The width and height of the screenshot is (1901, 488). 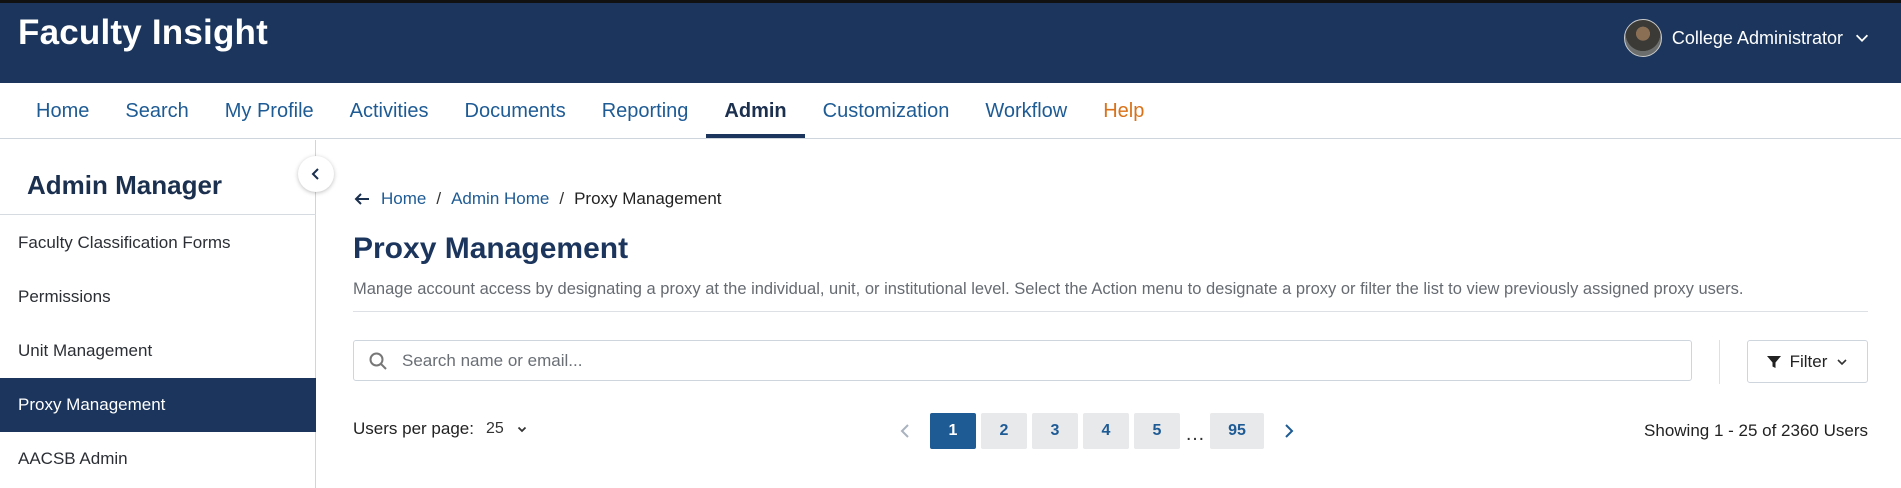 I want to click on previous-page-button, so click(x=906, y=431).